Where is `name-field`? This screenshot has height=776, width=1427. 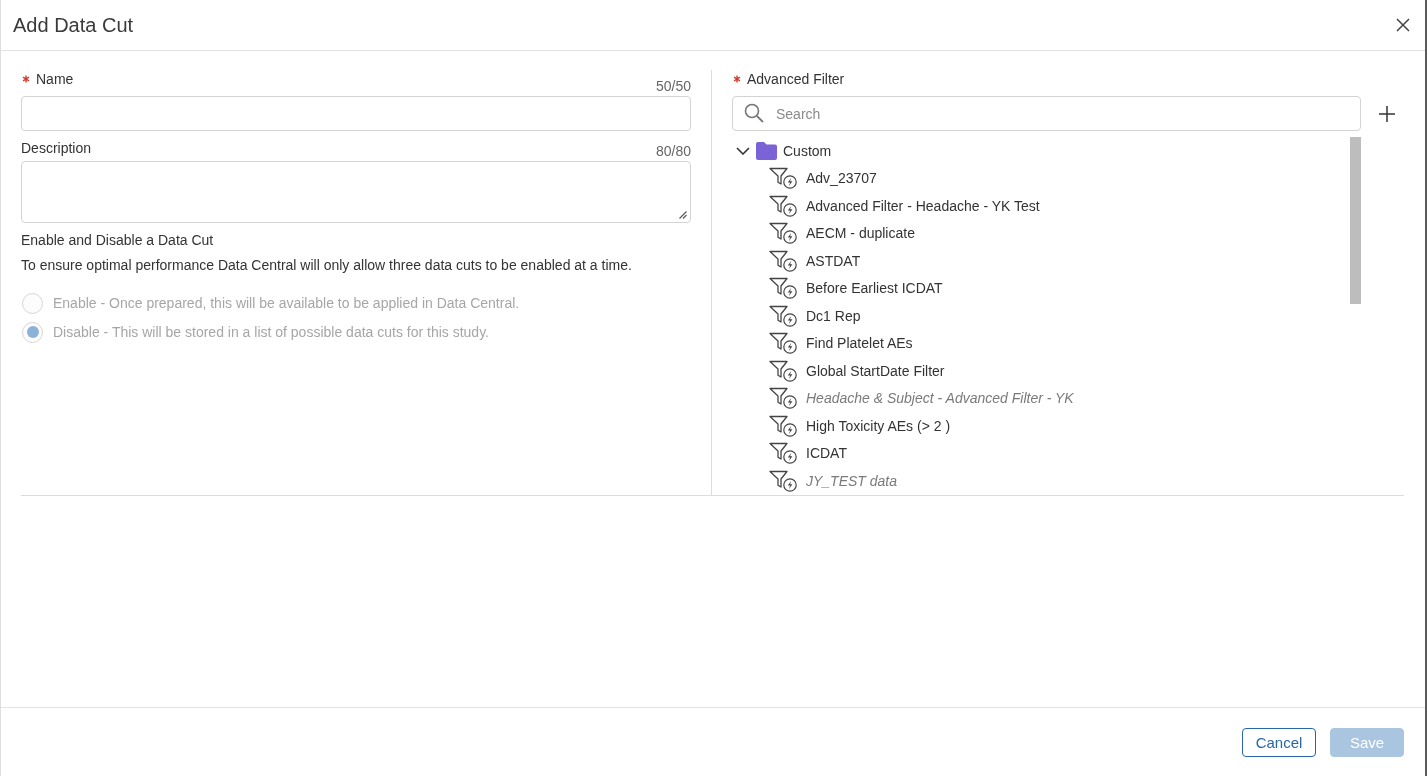 name-field is located at coordinates (356, 113).